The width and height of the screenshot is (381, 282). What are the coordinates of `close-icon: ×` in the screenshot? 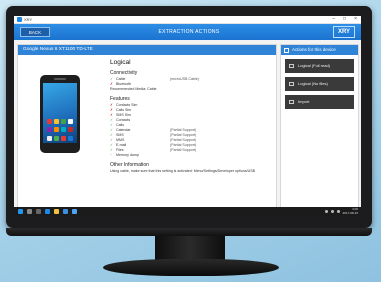 It's located at (355, 19).